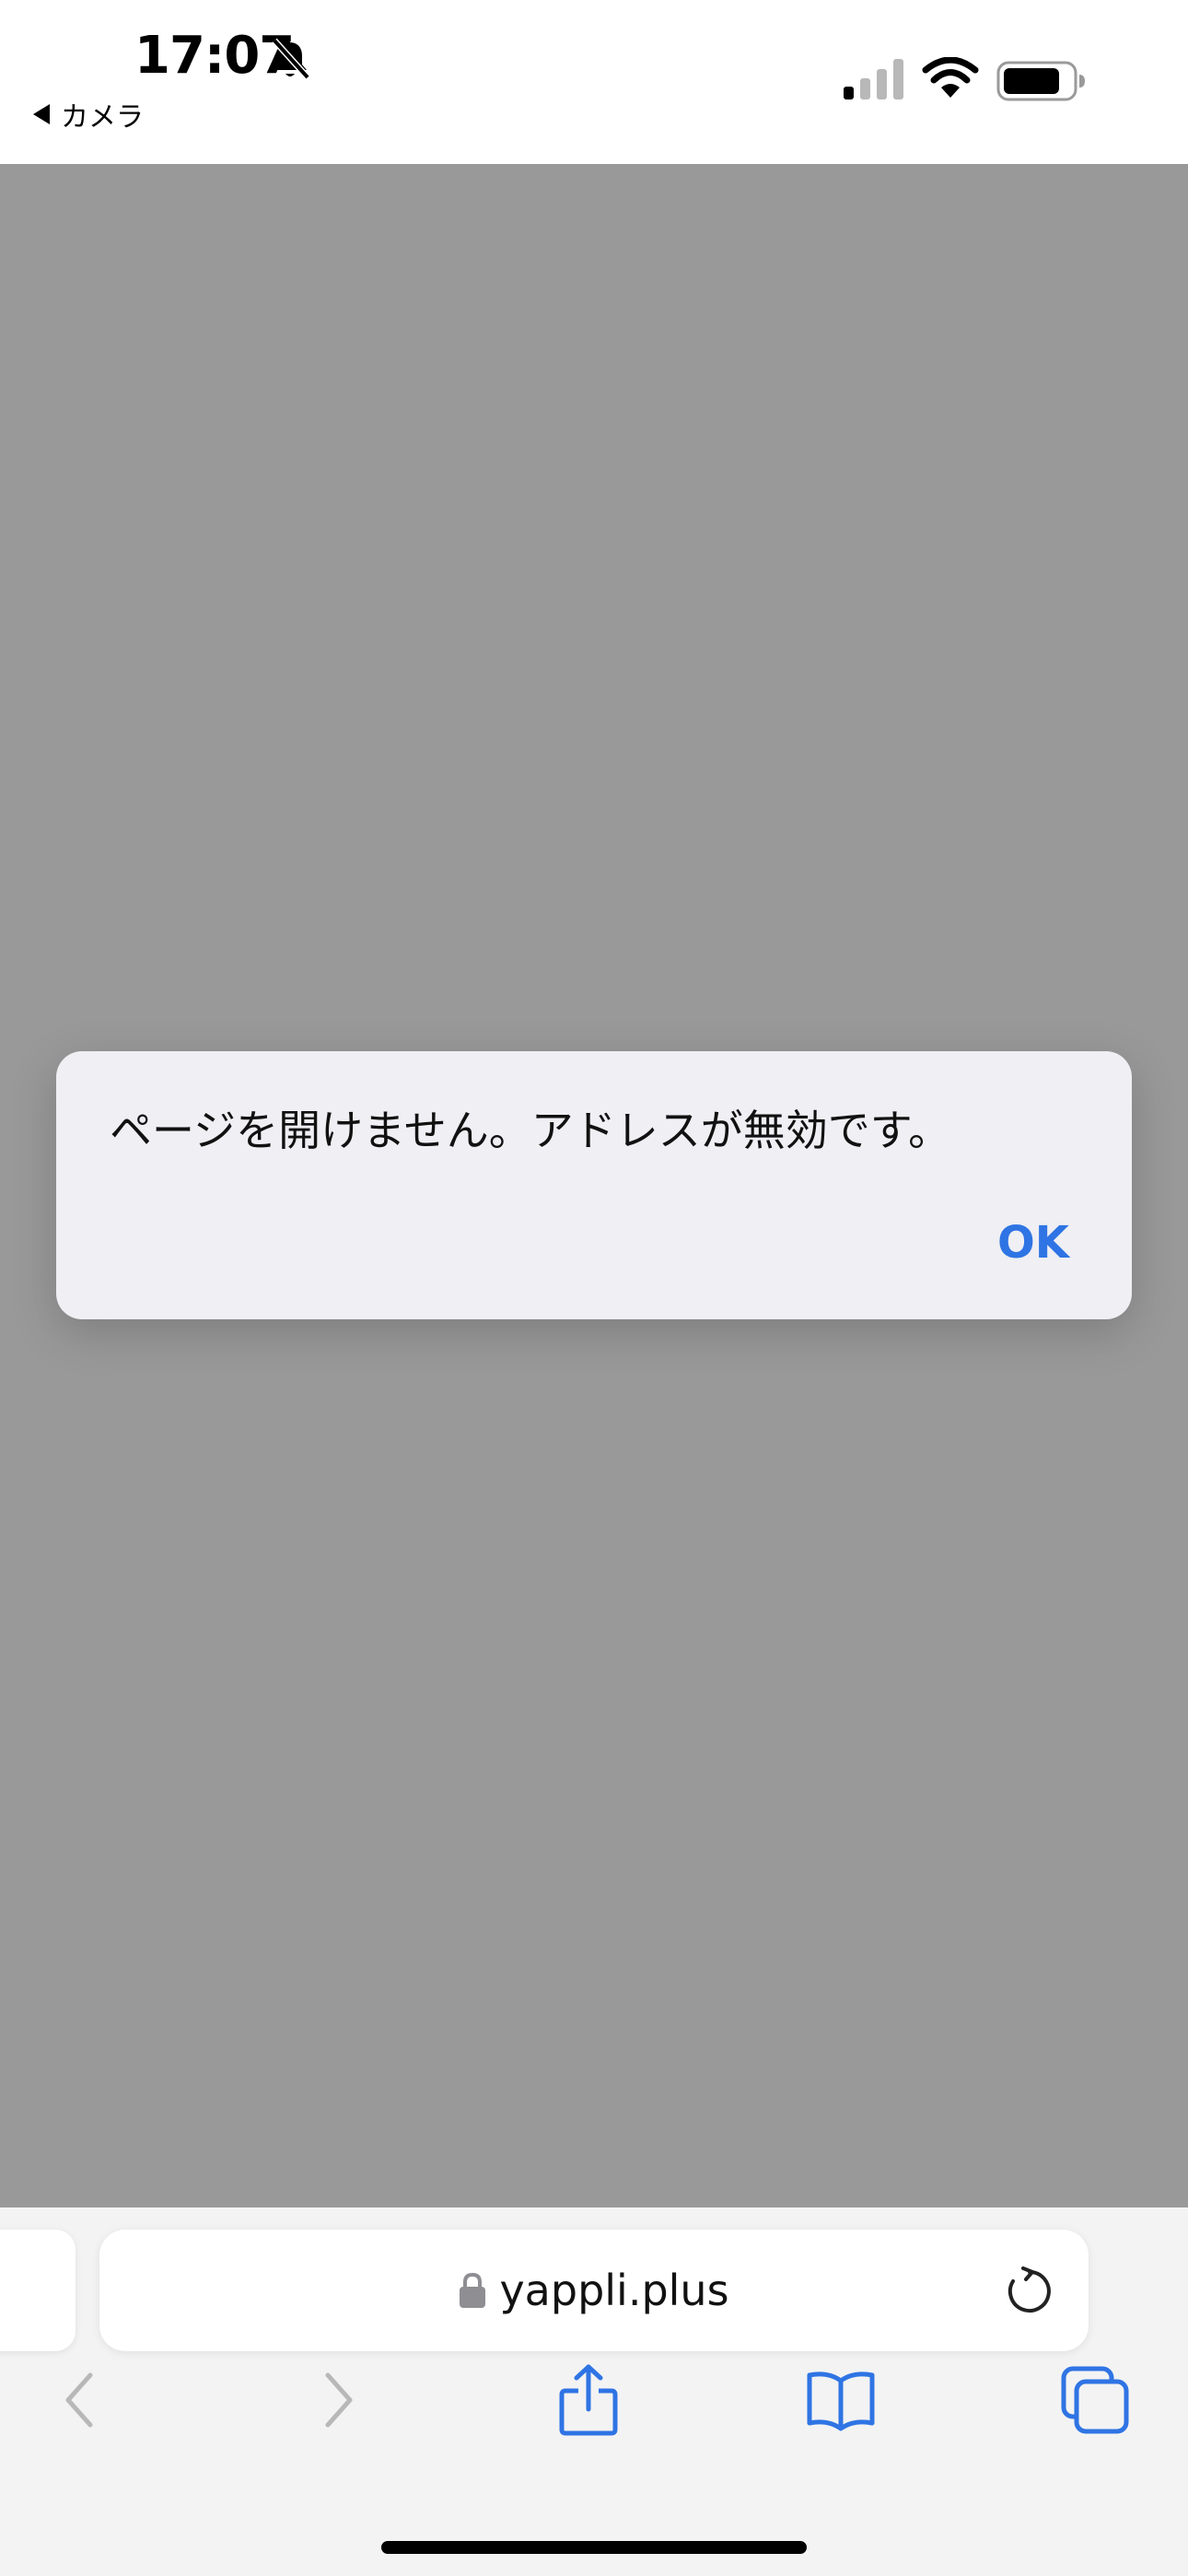 Image resolution: width=1188 pixels, height=2576 pixels. Describe the element at coordinates (38, 2290) in the screenshot. I see `previous-tab-preview` at that location.